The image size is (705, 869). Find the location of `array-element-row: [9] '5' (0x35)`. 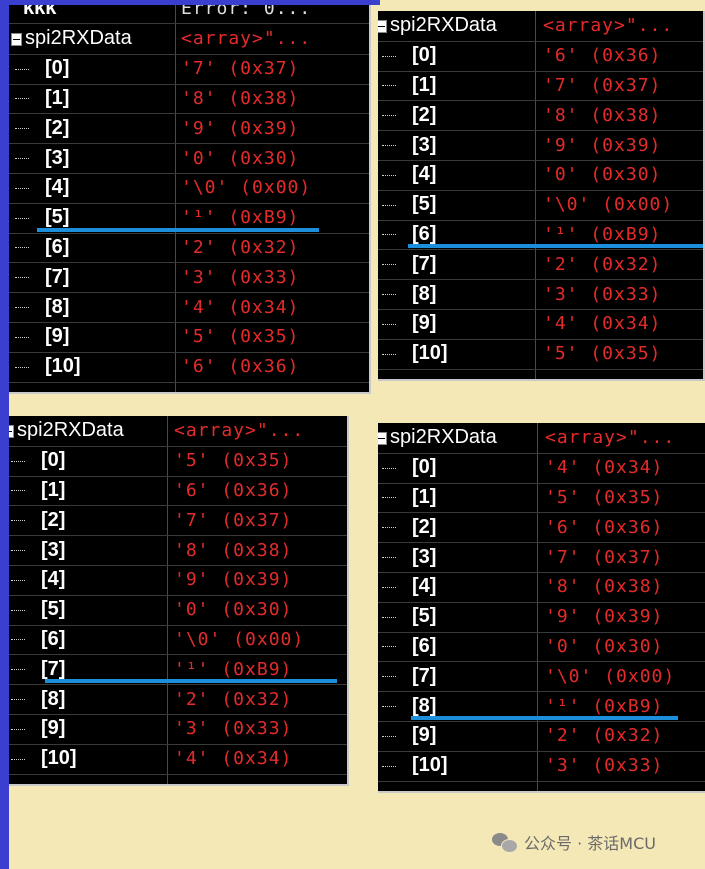

array-element-row: [9] '5' (0x35) is located at coordinates (189, 337).